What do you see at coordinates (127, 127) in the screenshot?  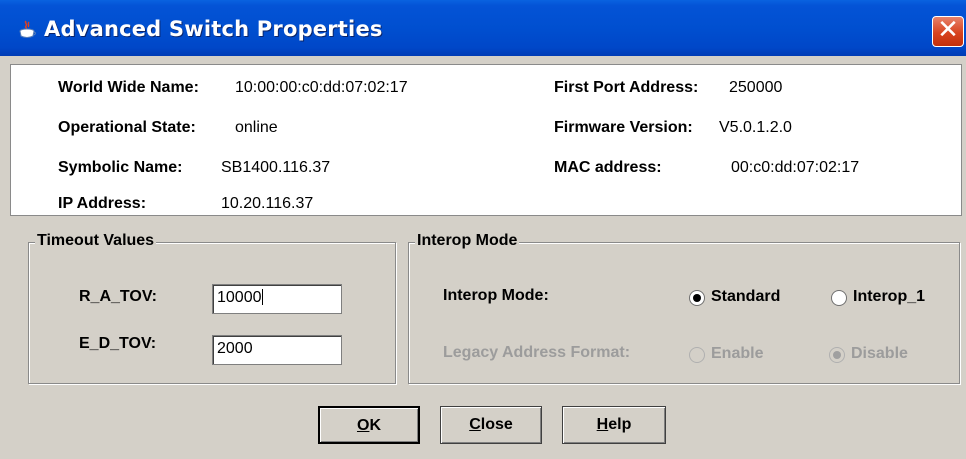 I see `operational-state-label: Operational State:` at bounding box center [127, 127].